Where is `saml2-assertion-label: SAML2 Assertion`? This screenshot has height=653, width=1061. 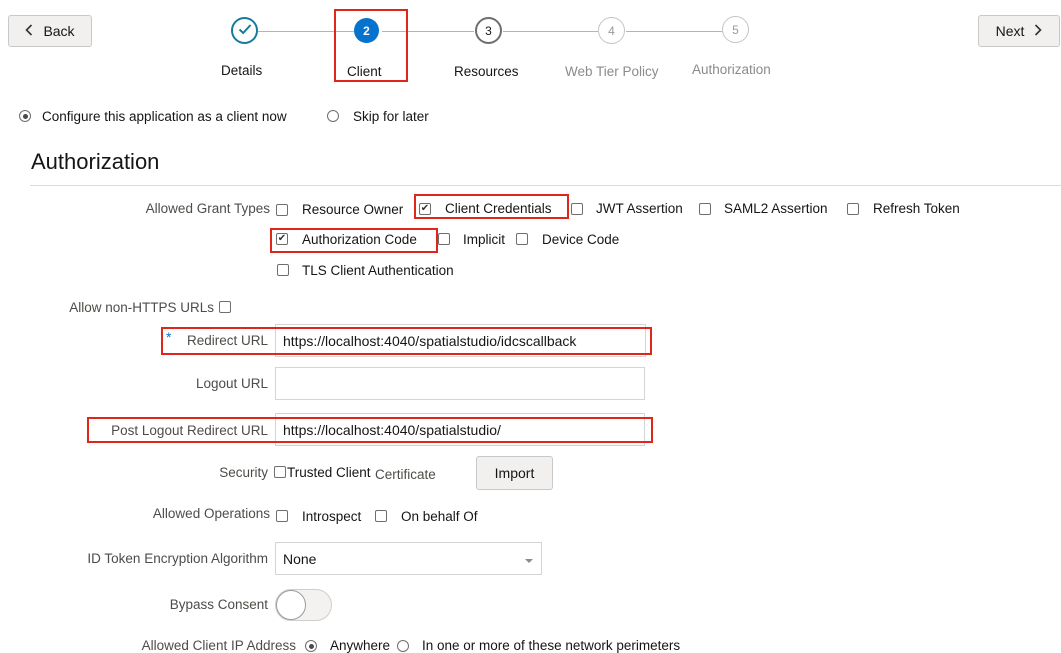 saml2-assertion-label: SAML2 Assertion is located at coordinates (776, 209).